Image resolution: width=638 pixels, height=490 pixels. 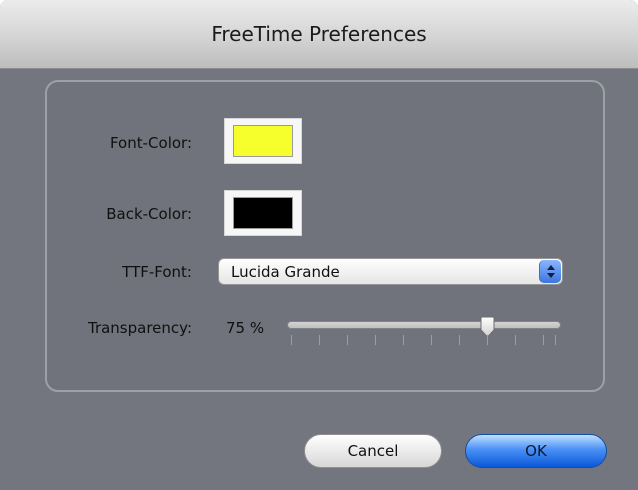 I want to click on ttf-font-value: Lucida Grande, so click(x=285, y=272).